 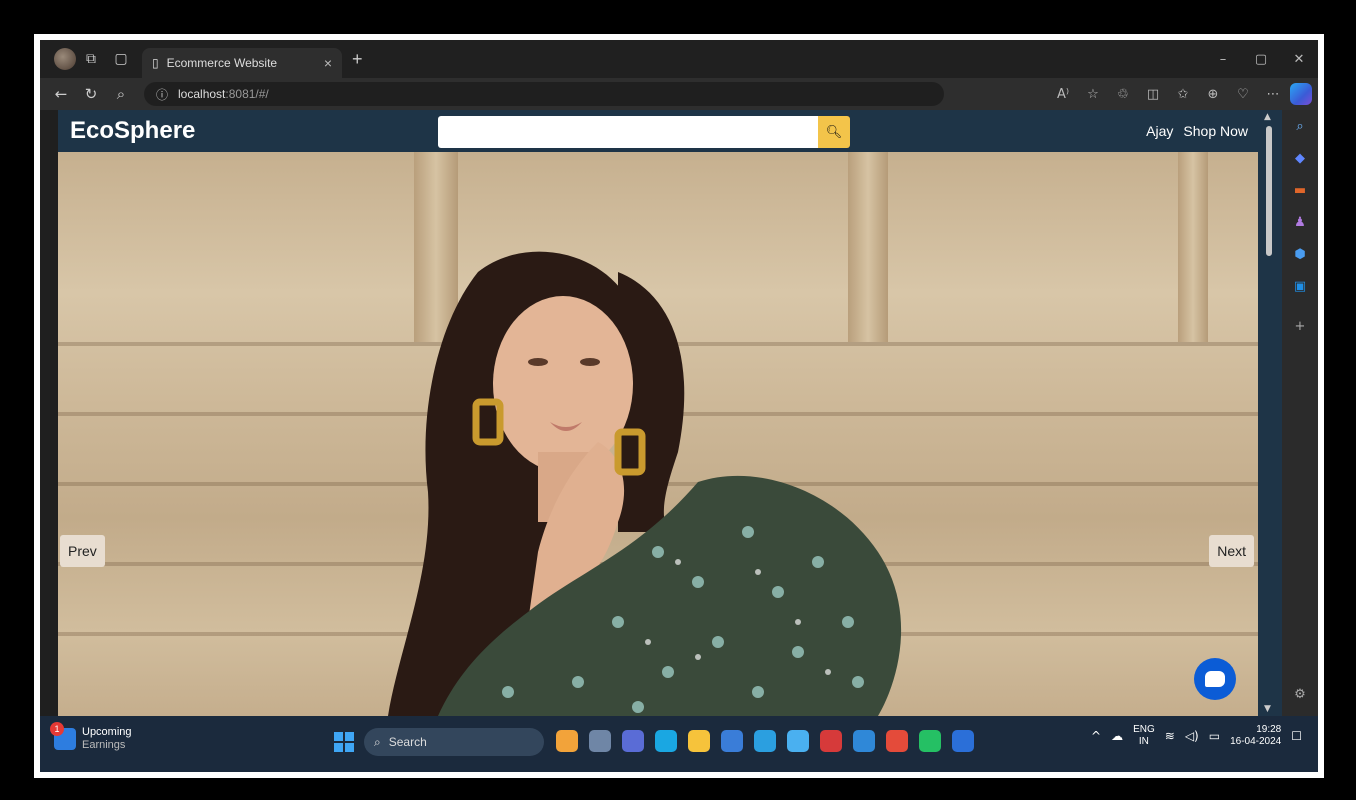 I want to click on games-icon: ♟, so click(x=1300, y=222).